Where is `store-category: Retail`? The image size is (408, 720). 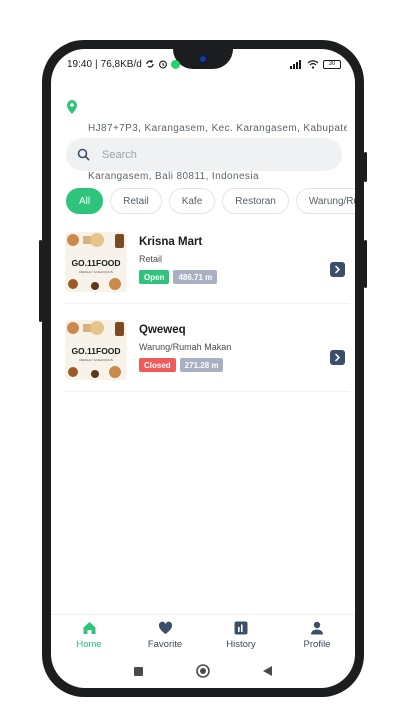
store-category: Retail is located at coordinates (151, 259).